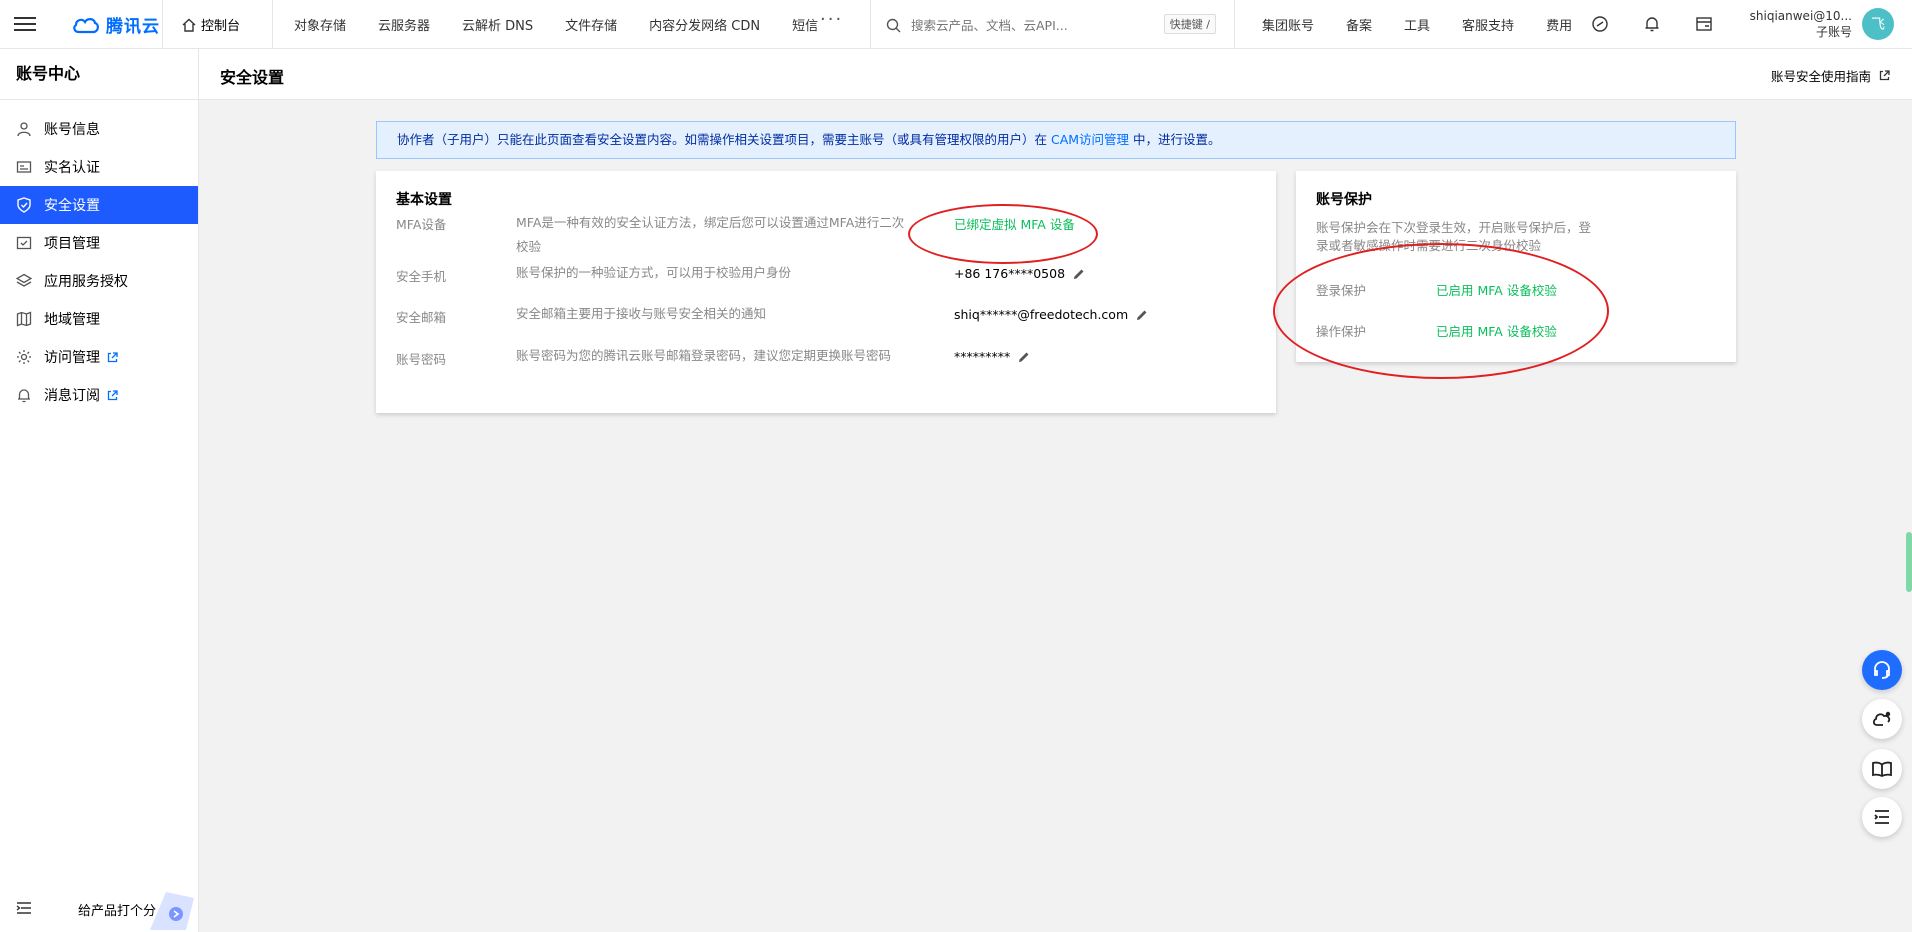  I want to click on basic-settings-title: 基本设置, so click(424, 200).